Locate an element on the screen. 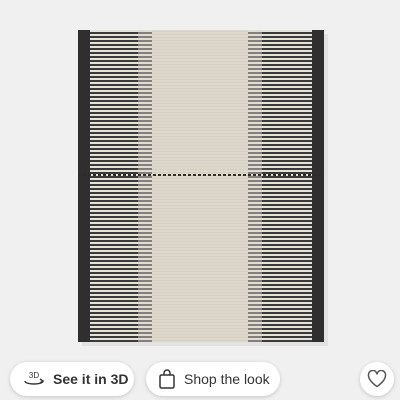 The width and height of the screenshot is (400, 400). shopping-bag-icon is located at coordinates (167, 379).